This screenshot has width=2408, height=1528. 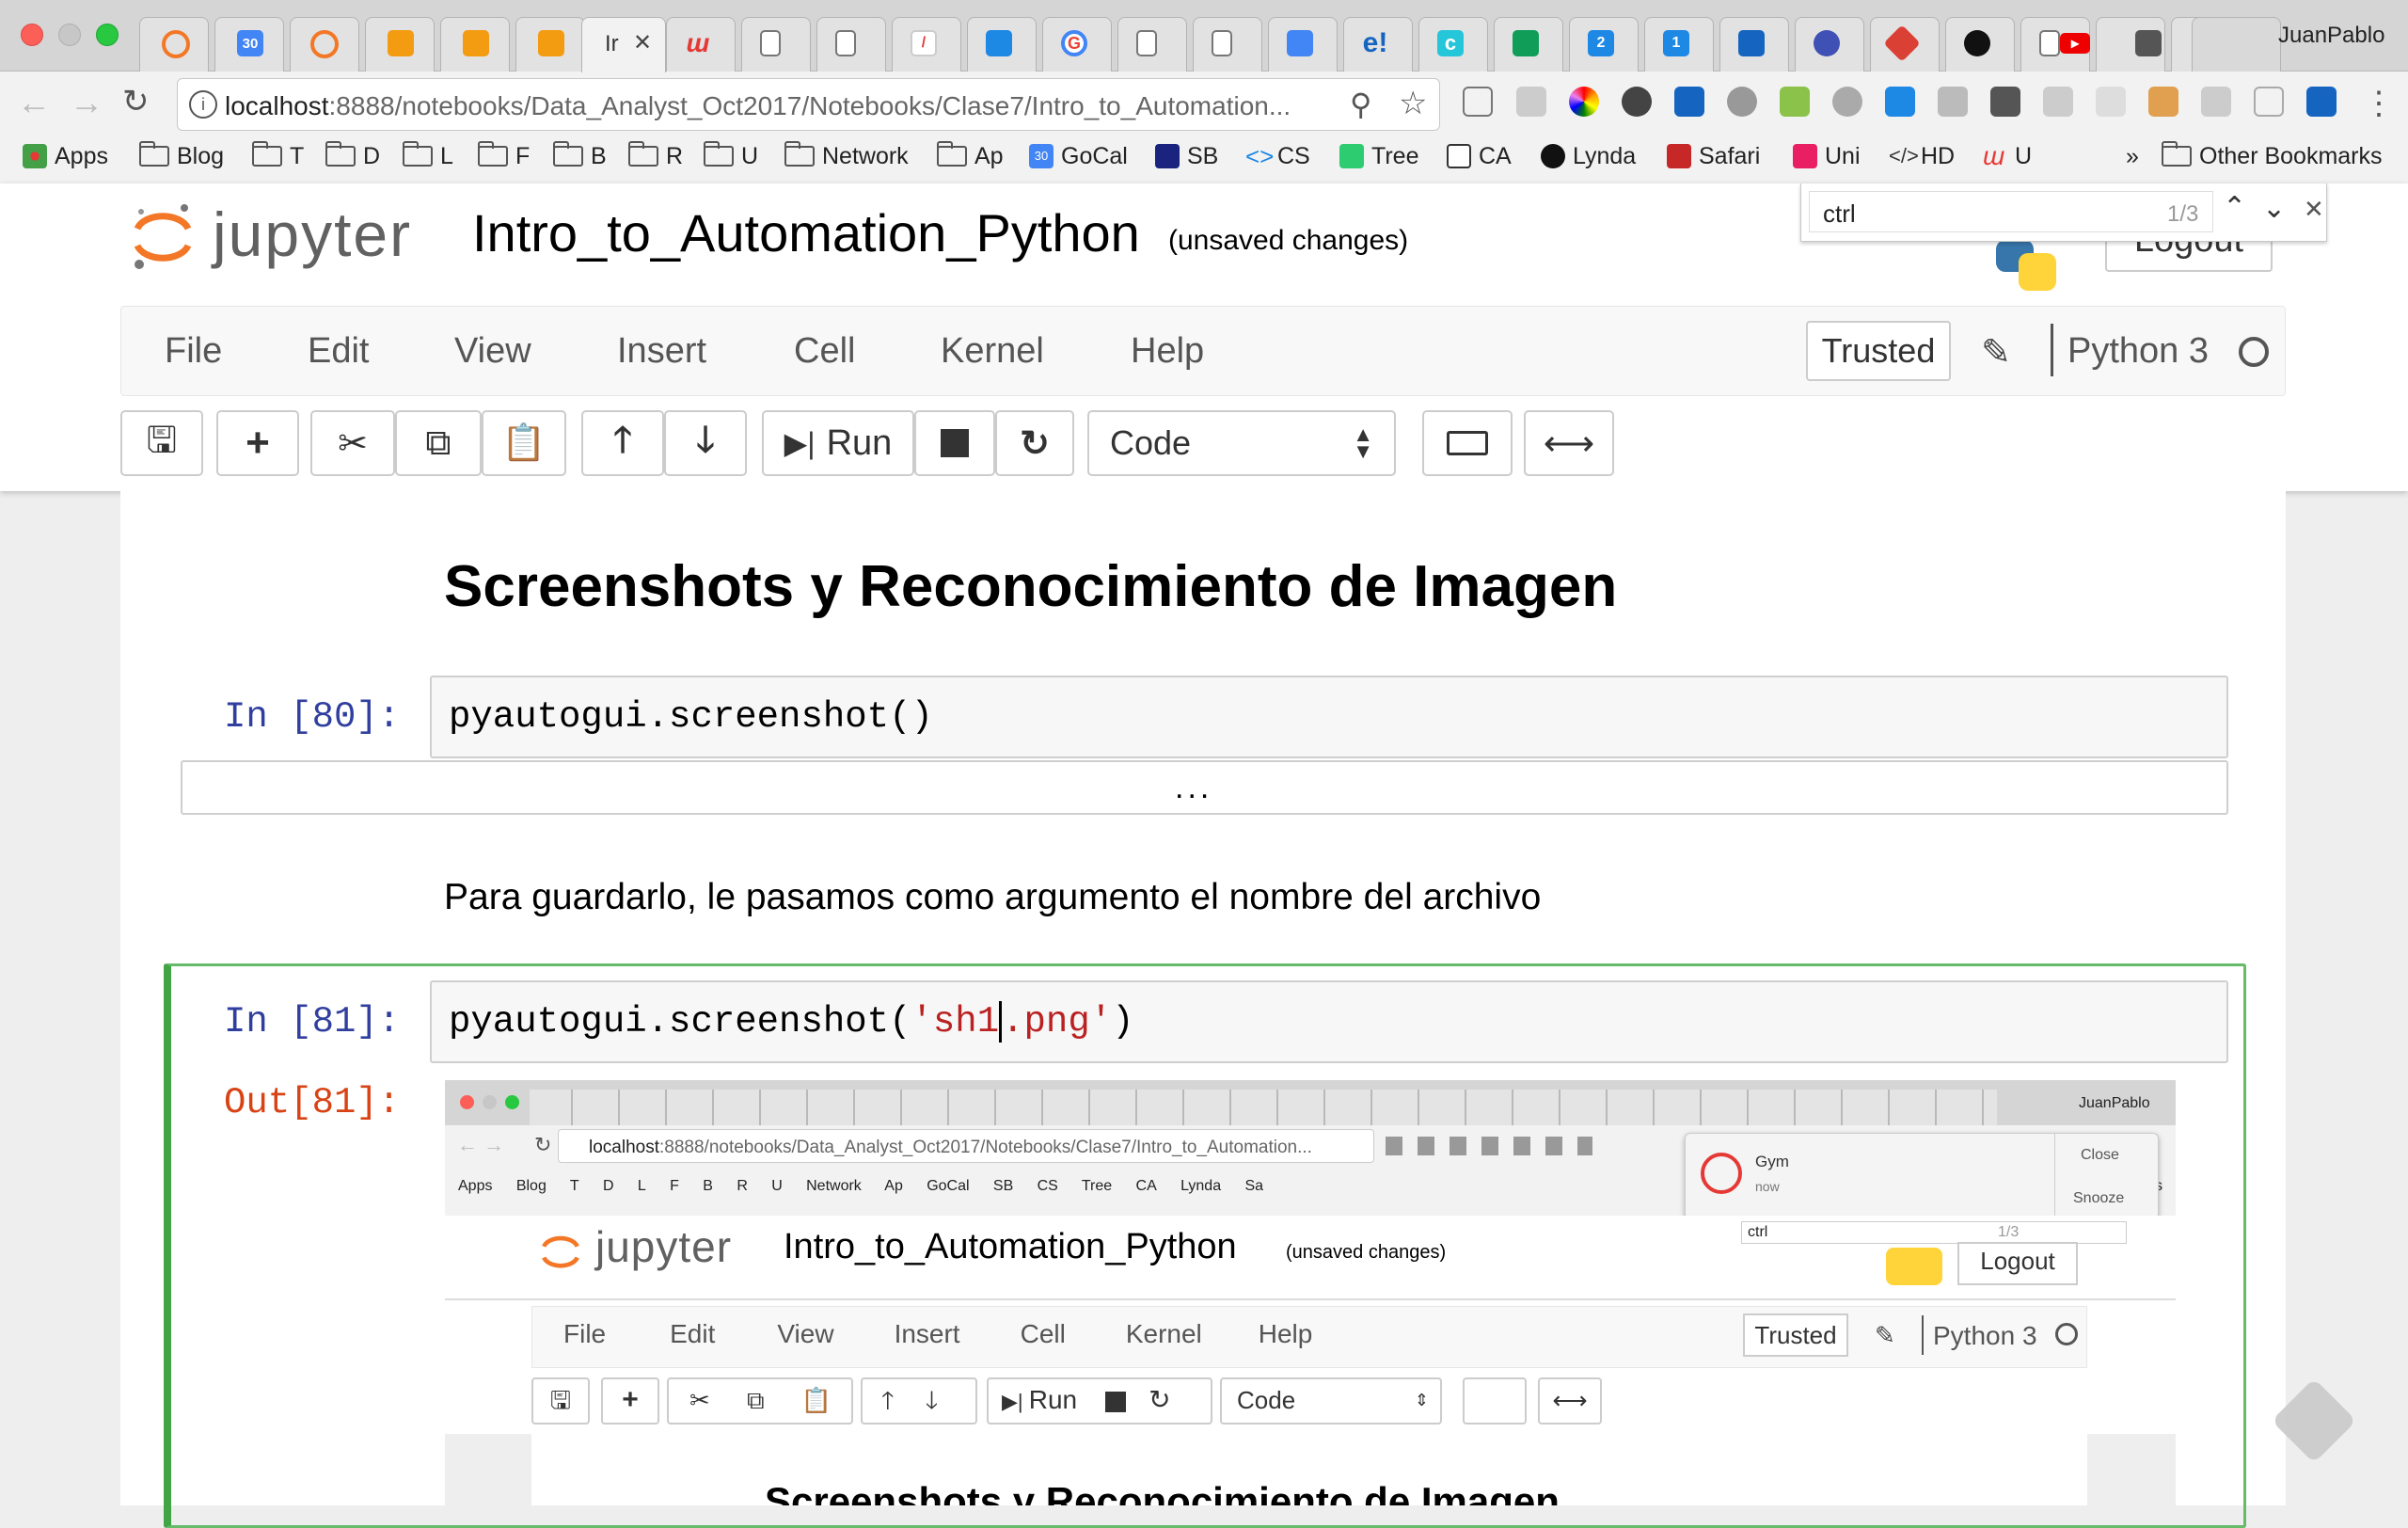 What do you see at coordinates (2269, 102) in the screenshot?
I see `mail-icon` at bounding box center [2269, 102].